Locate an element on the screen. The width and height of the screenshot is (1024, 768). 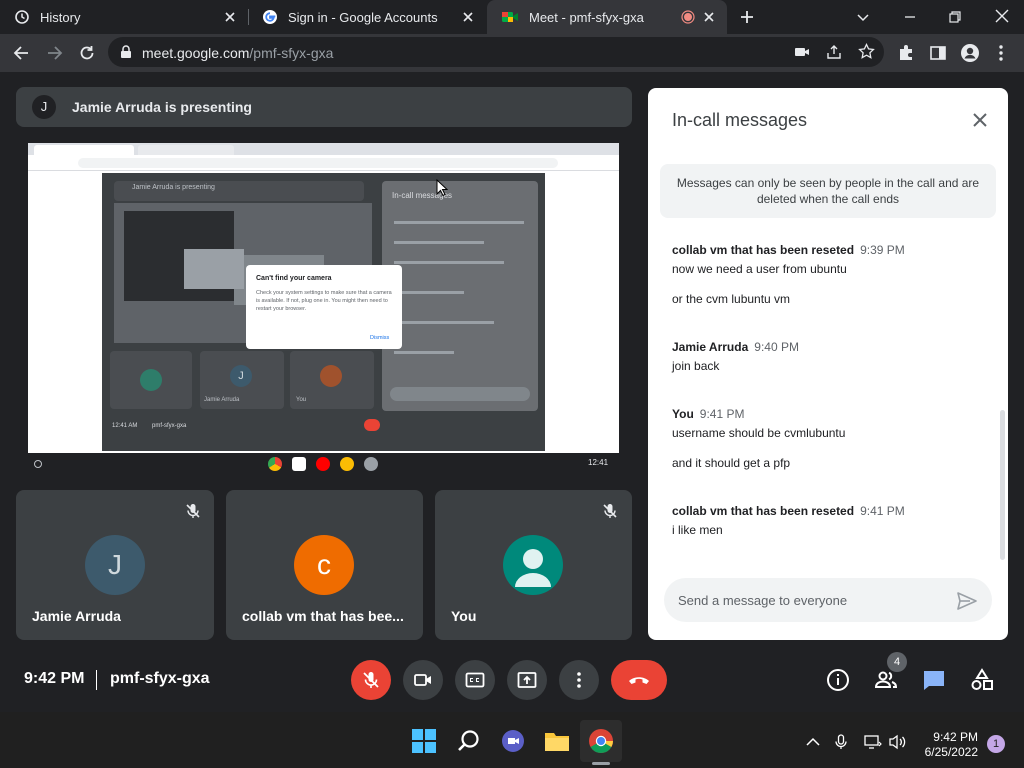
chat-message-input is located at coordinates (813, 600).